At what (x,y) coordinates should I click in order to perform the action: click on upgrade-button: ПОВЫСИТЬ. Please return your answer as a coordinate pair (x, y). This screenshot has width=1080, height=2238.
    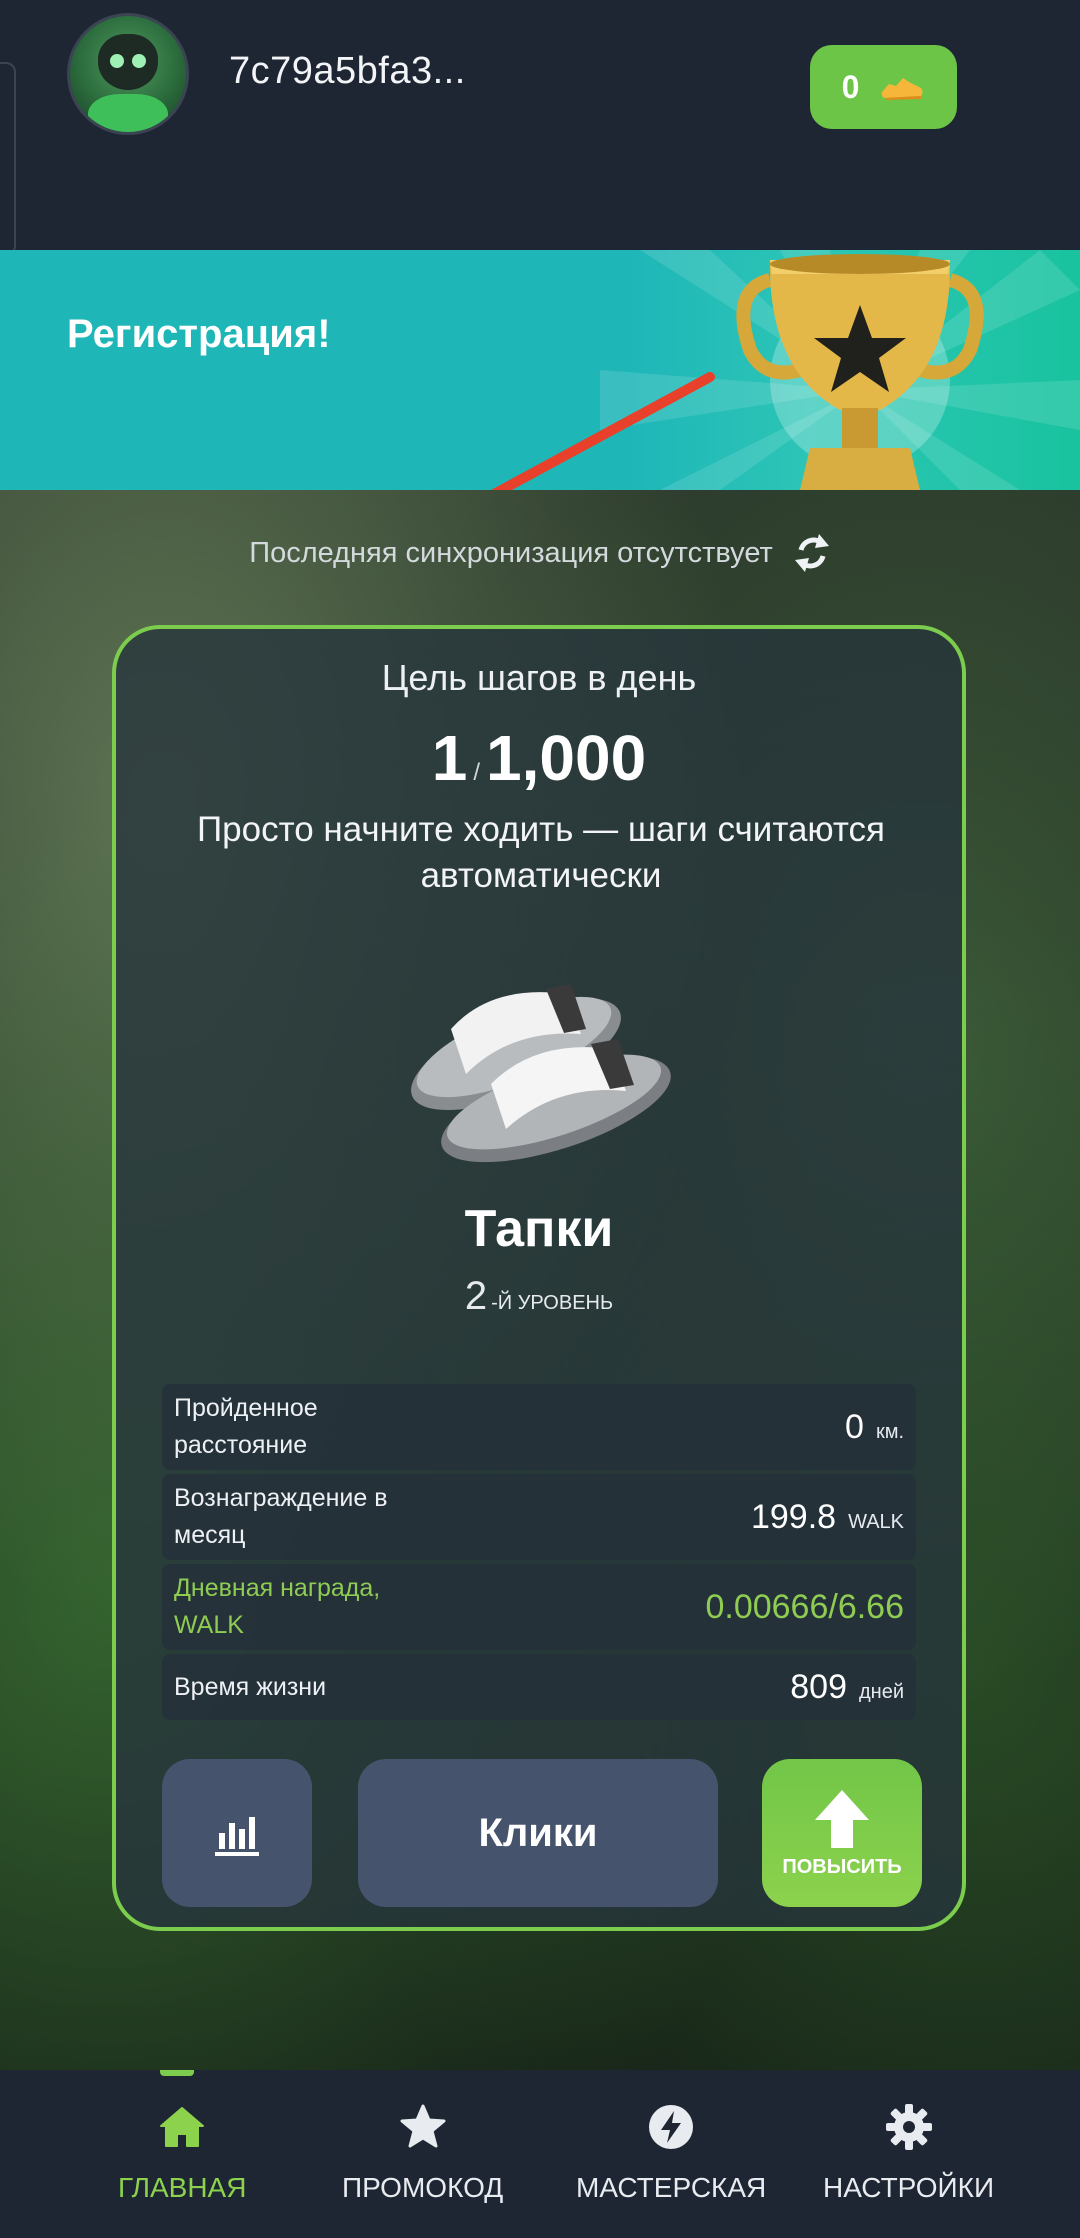
    Looking at the image, I should click on (842, 1833).